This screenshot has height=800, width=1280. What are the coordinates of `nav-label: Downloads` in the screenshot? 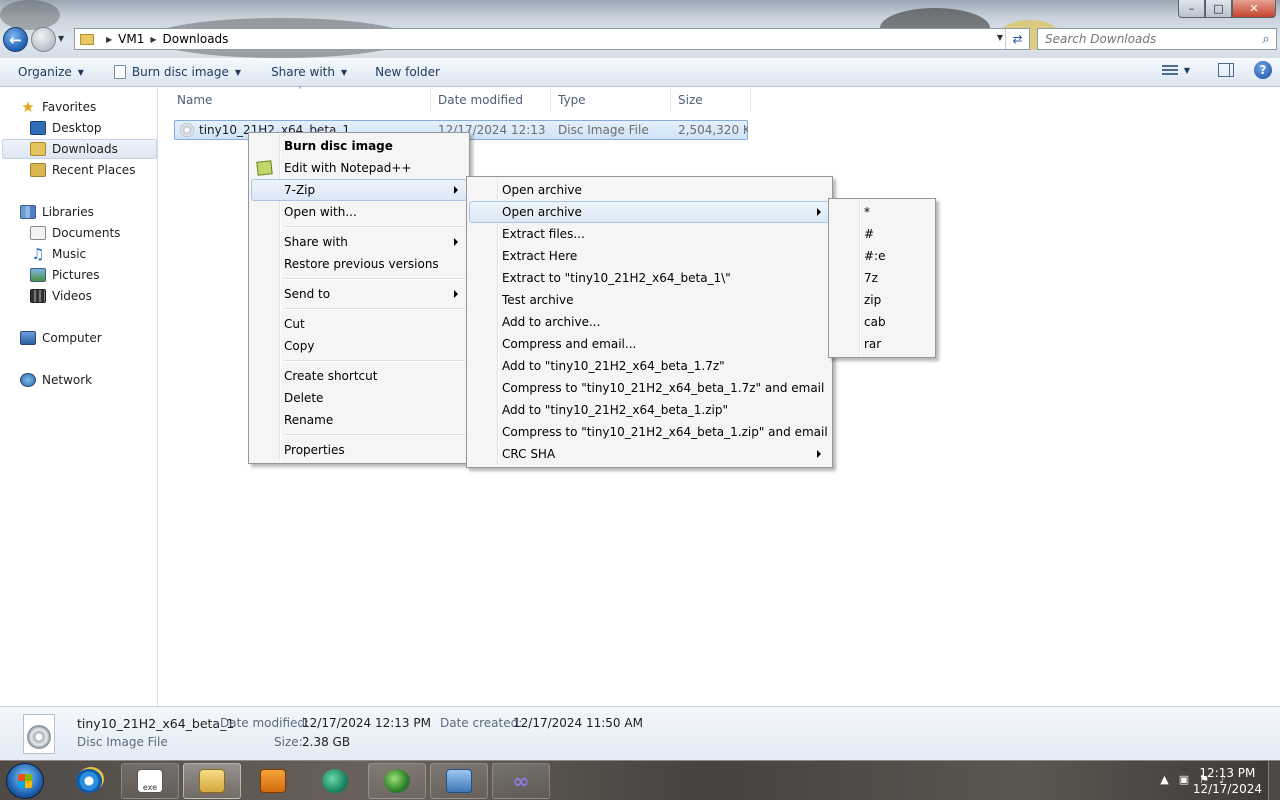 It's located at (85, 149).